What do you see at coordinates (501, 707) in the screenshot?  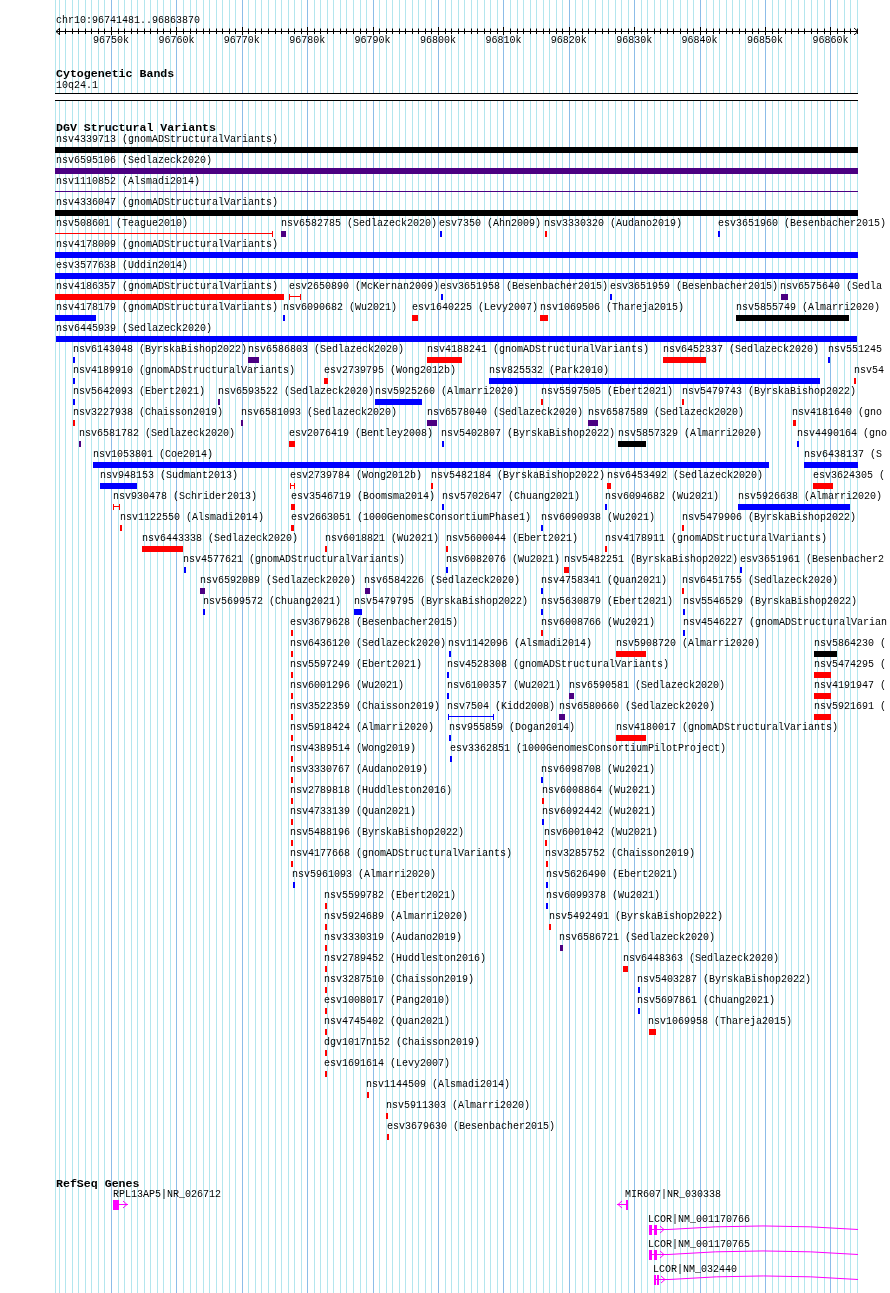 I see `variant-label: nsv7504 (Kidd2008)` at bounding box center [501, 707].